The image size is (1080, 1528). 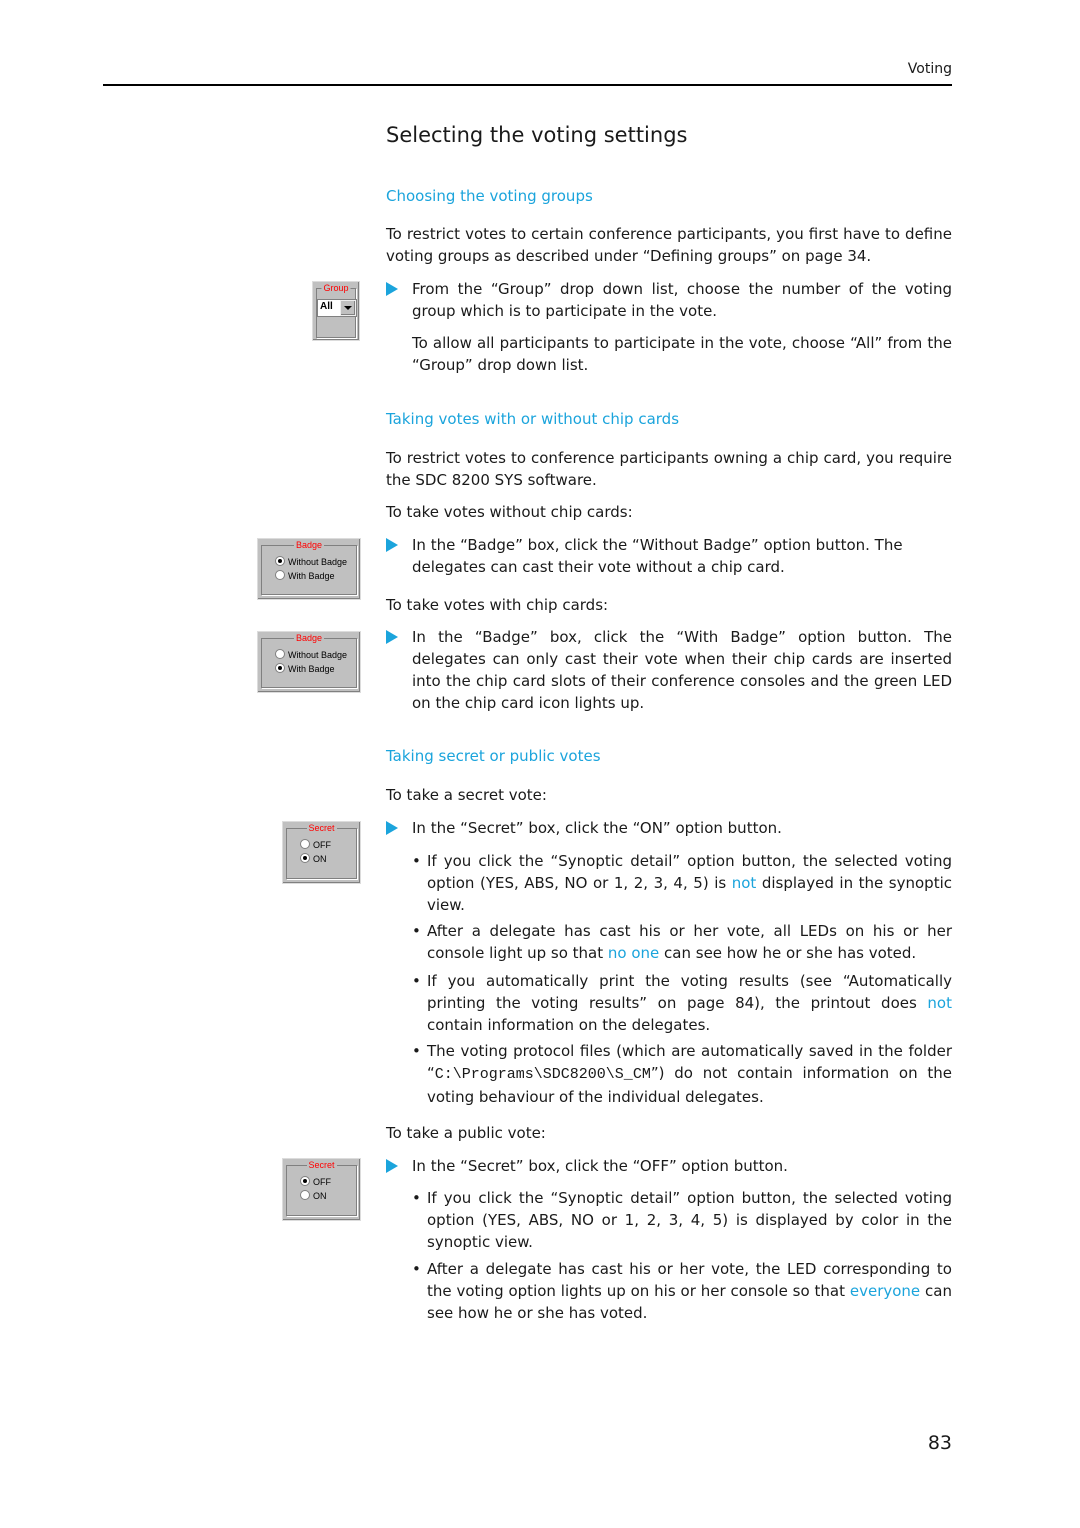 I want to click on chip-without-label: To take votes without chip cards:, so click(x=509, y=512).